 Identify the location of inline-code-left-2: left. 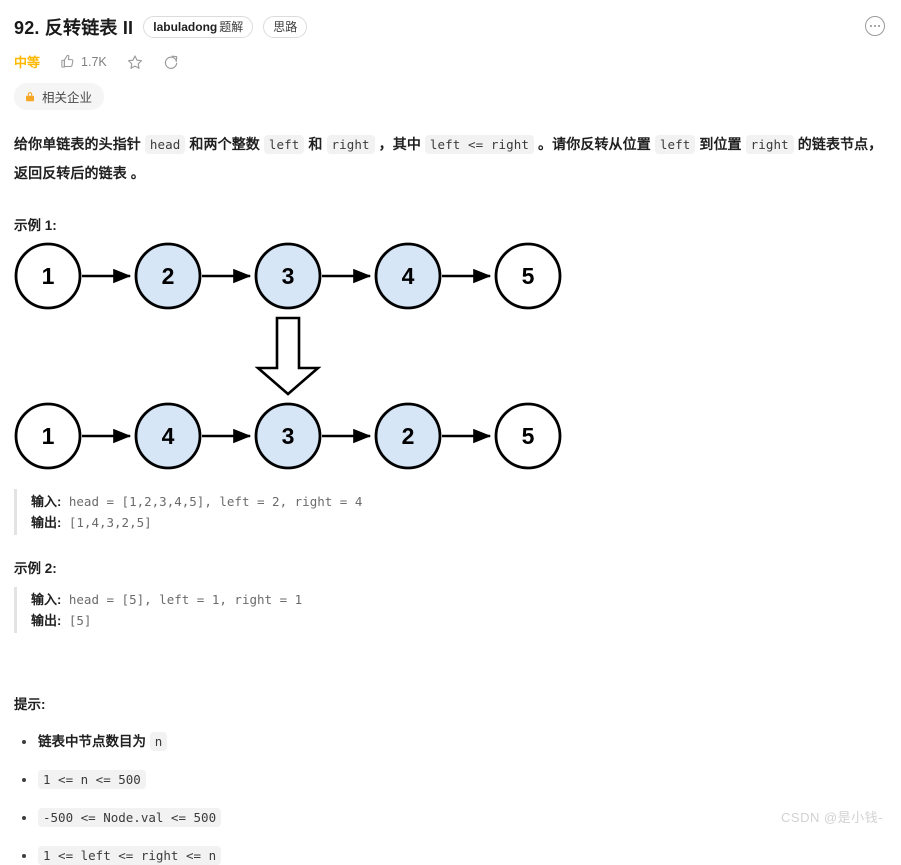
(675, 144).